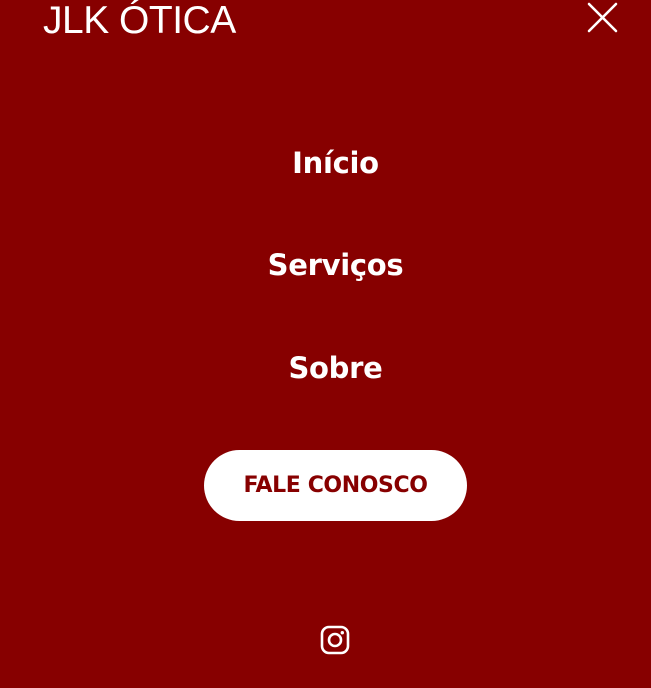  Describe the element at coordinates (325, 163) in the screenshot. I see `nav-item-inicio: Início` at that location.